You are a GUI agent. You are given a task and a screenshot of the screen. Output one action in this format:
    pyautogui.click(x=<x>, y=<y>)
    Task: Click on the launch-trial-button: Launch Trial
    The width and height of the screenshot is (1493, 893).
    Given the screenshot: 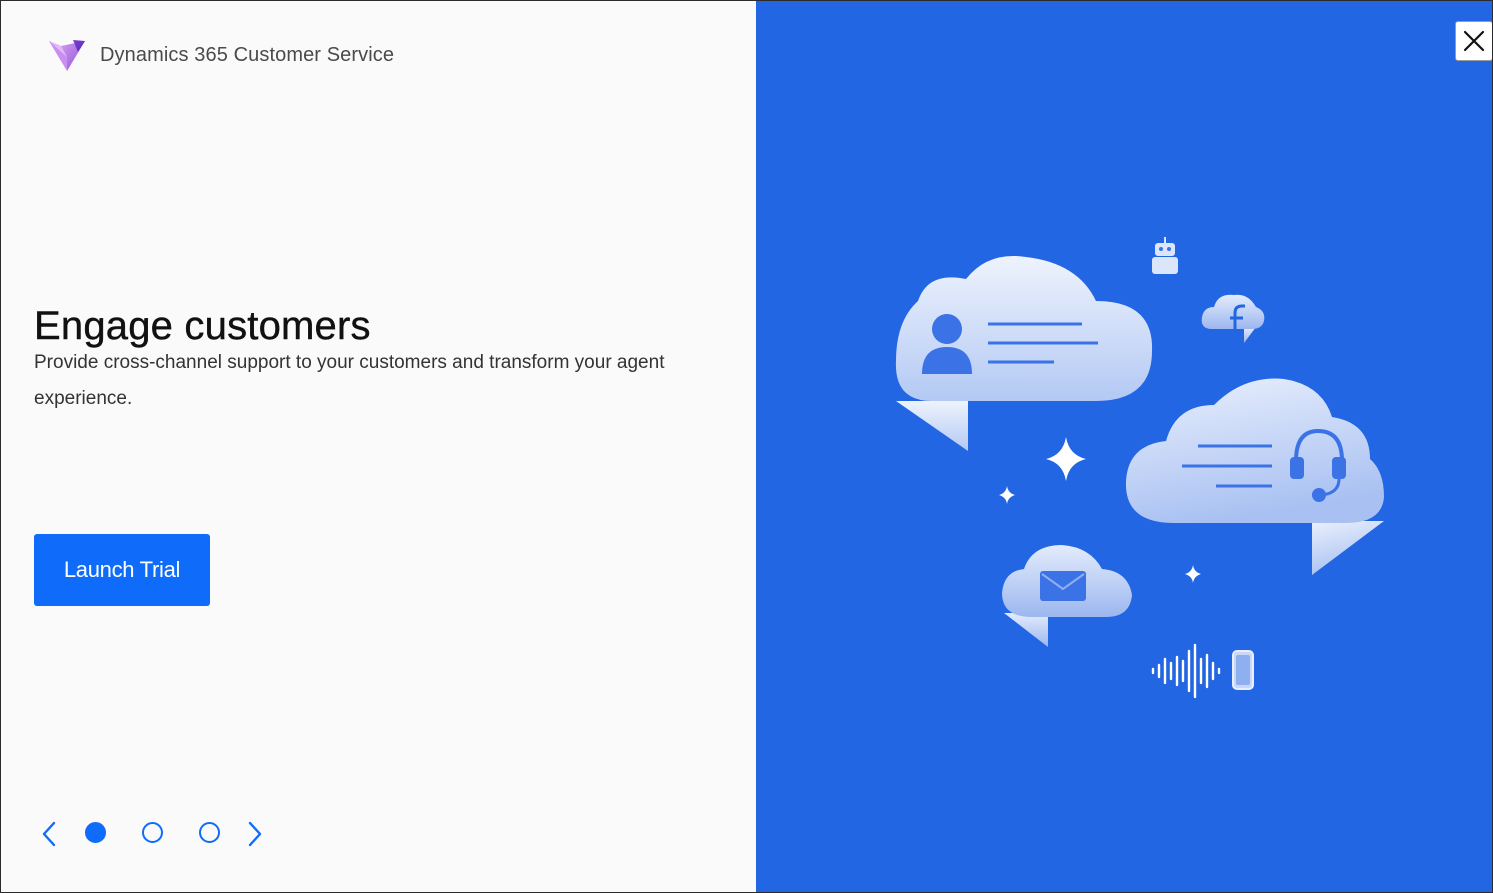 What is the action you would take?
    pyautogui.click(x=122, y=570)
    